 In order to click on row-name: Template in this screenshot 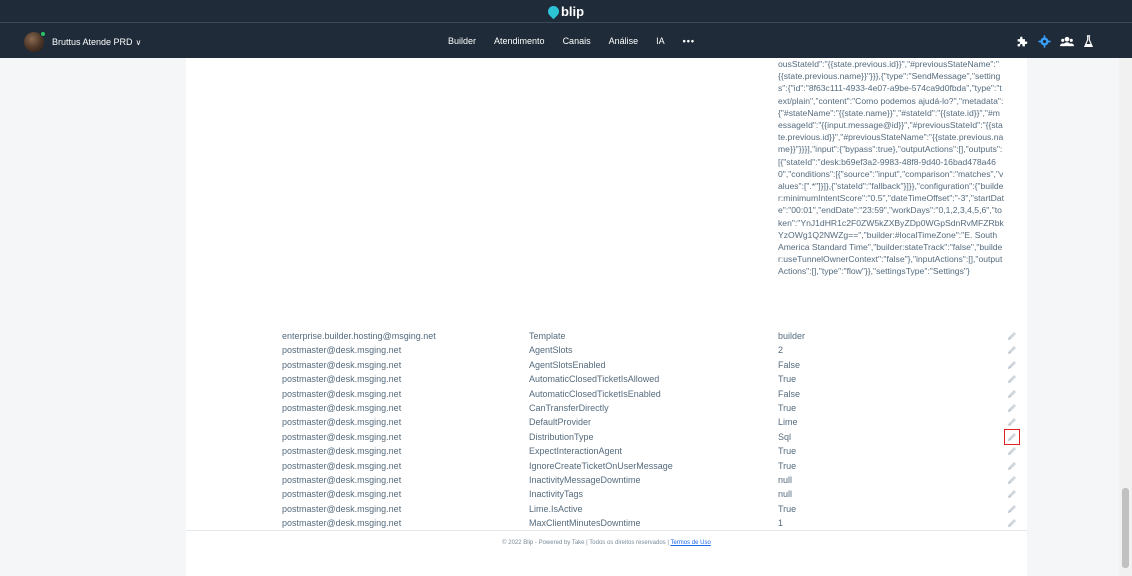, I will do `click(547, 336)`.